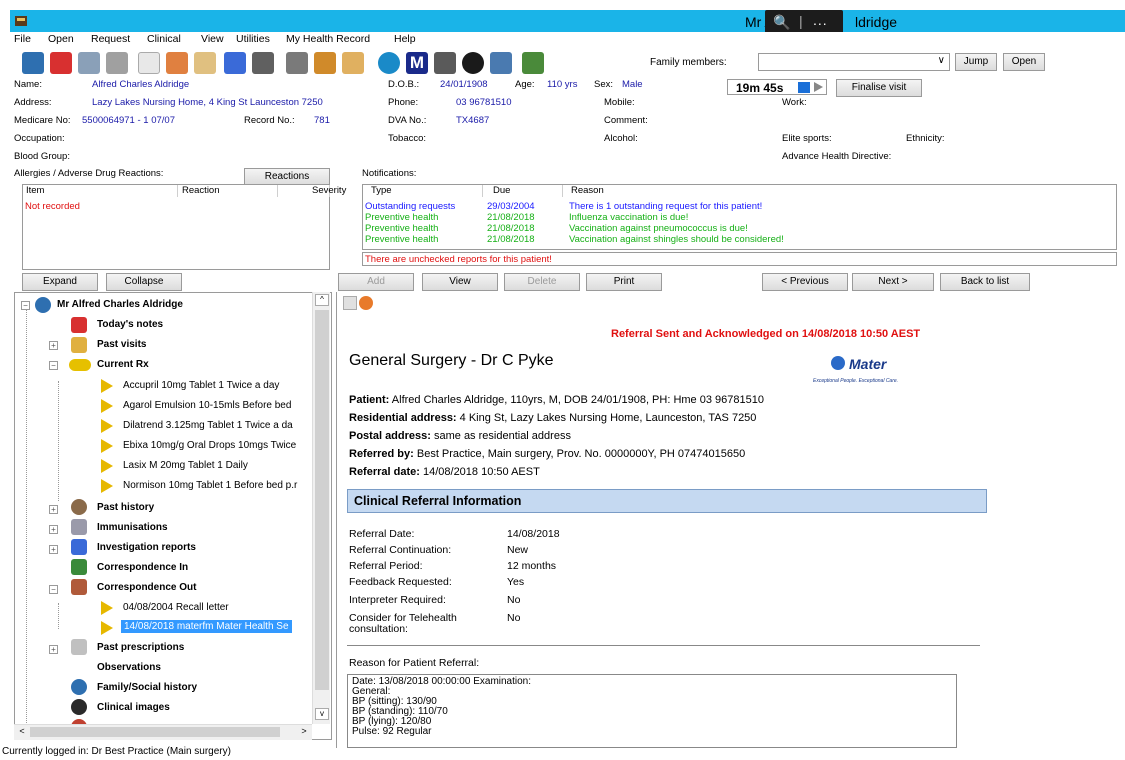  I want to click on scroll-thumb-horizontal, so click(155, 732).